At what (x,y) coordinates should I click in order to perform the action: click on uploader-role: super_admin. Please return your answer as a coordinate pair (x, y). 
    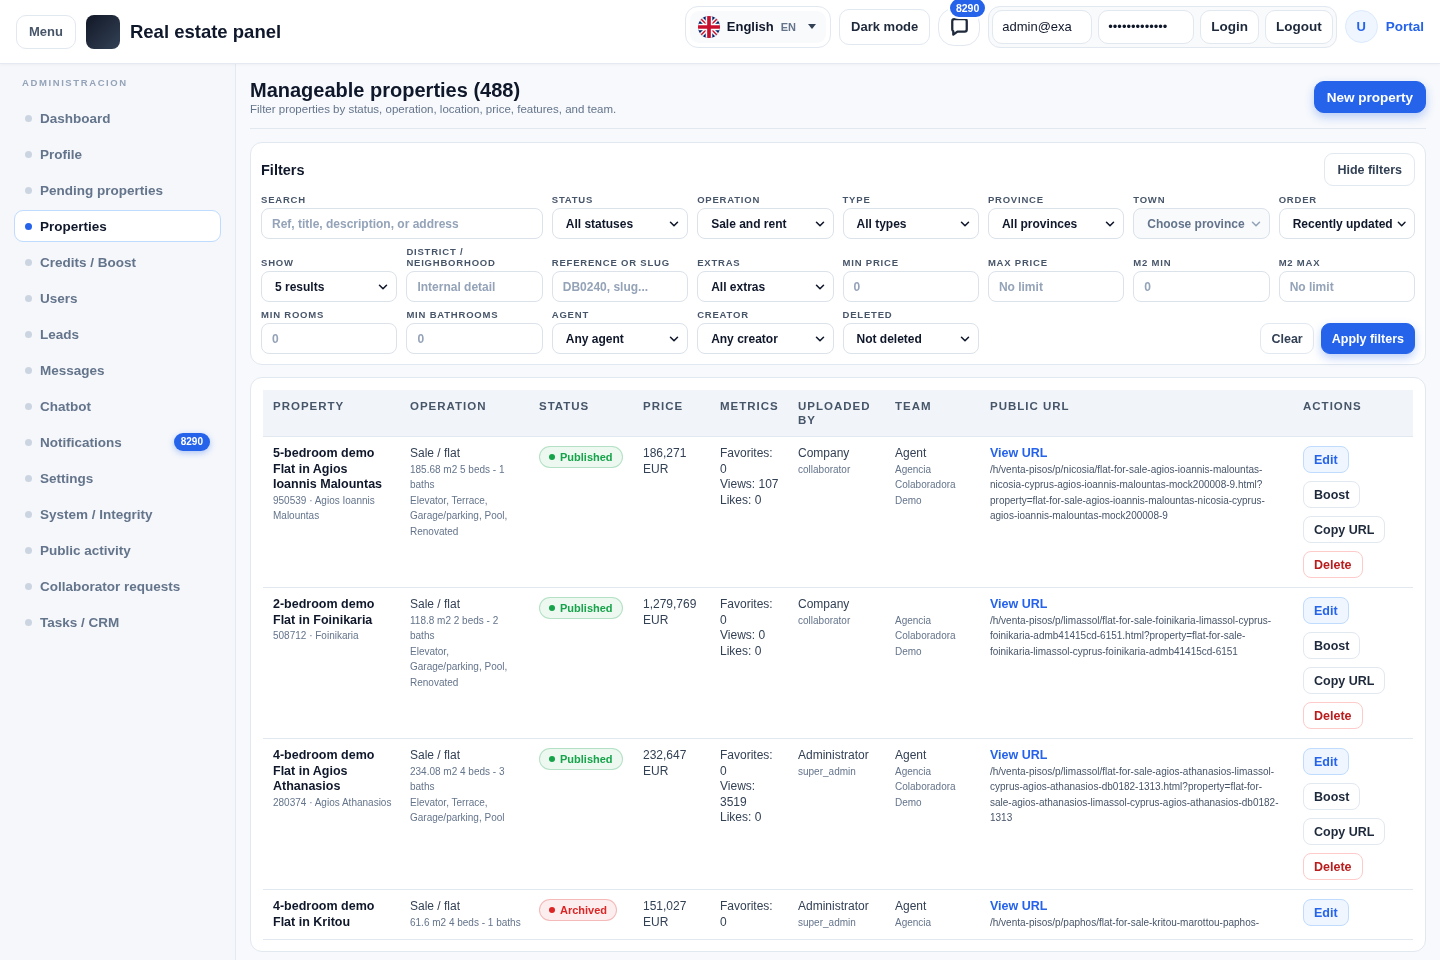
    Looking at the image, I should click on (827, 771).